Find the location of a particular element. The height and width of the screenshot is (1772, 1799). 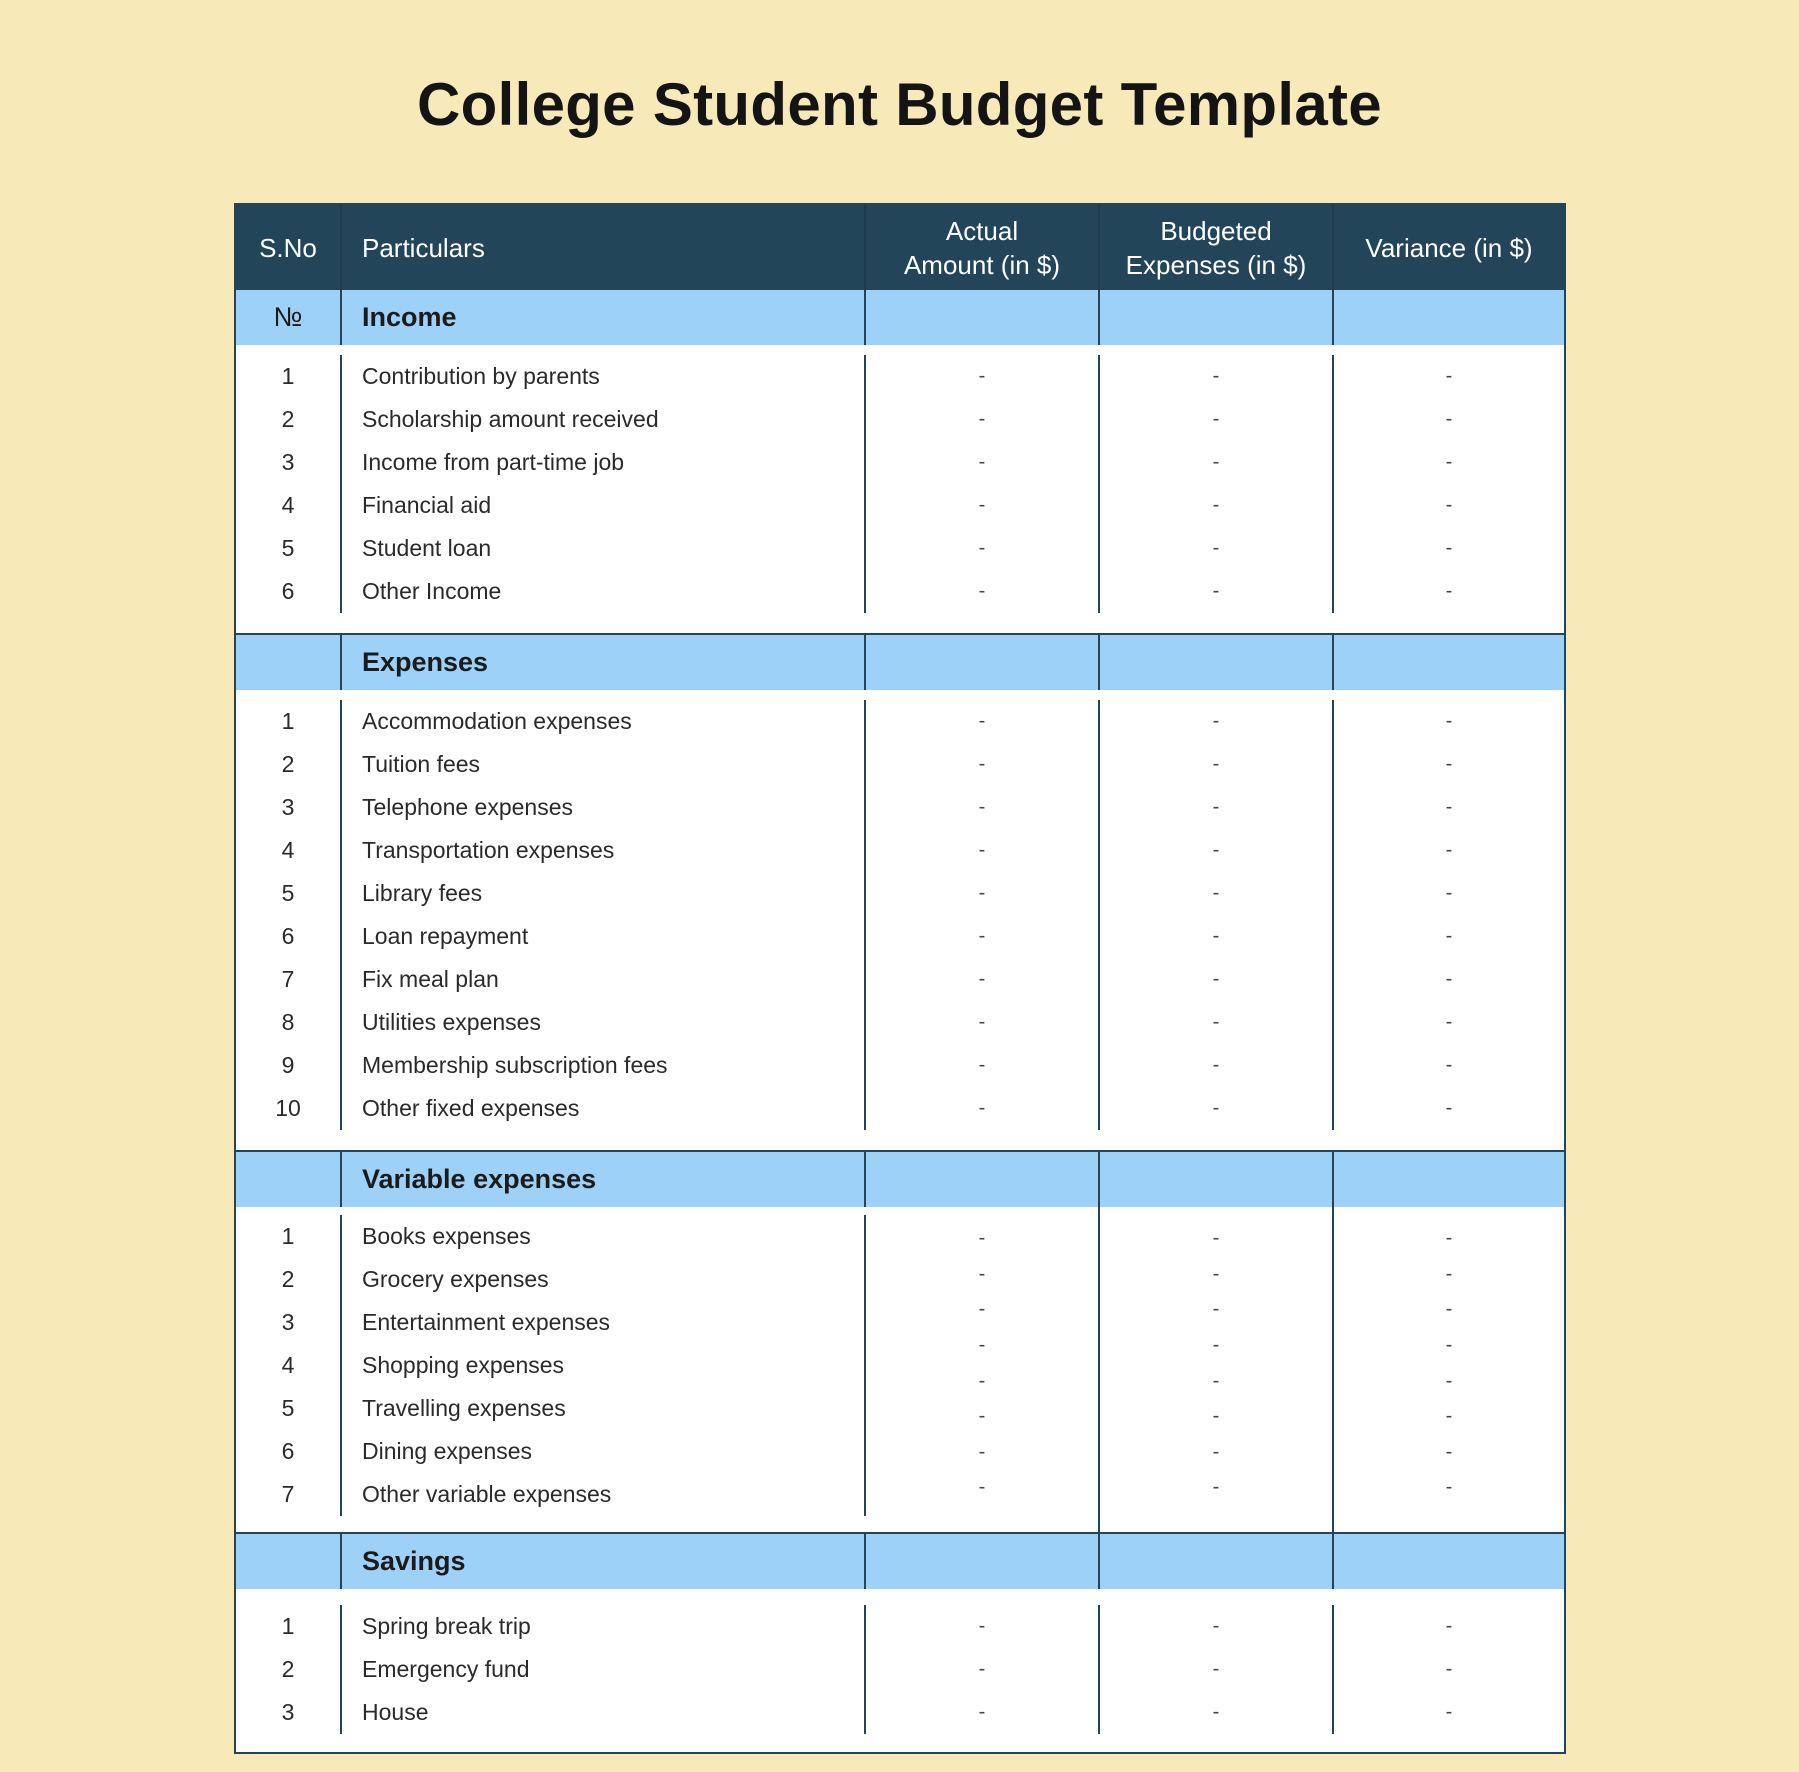

row-sno: 9 is located at coordinates (289, 1065).